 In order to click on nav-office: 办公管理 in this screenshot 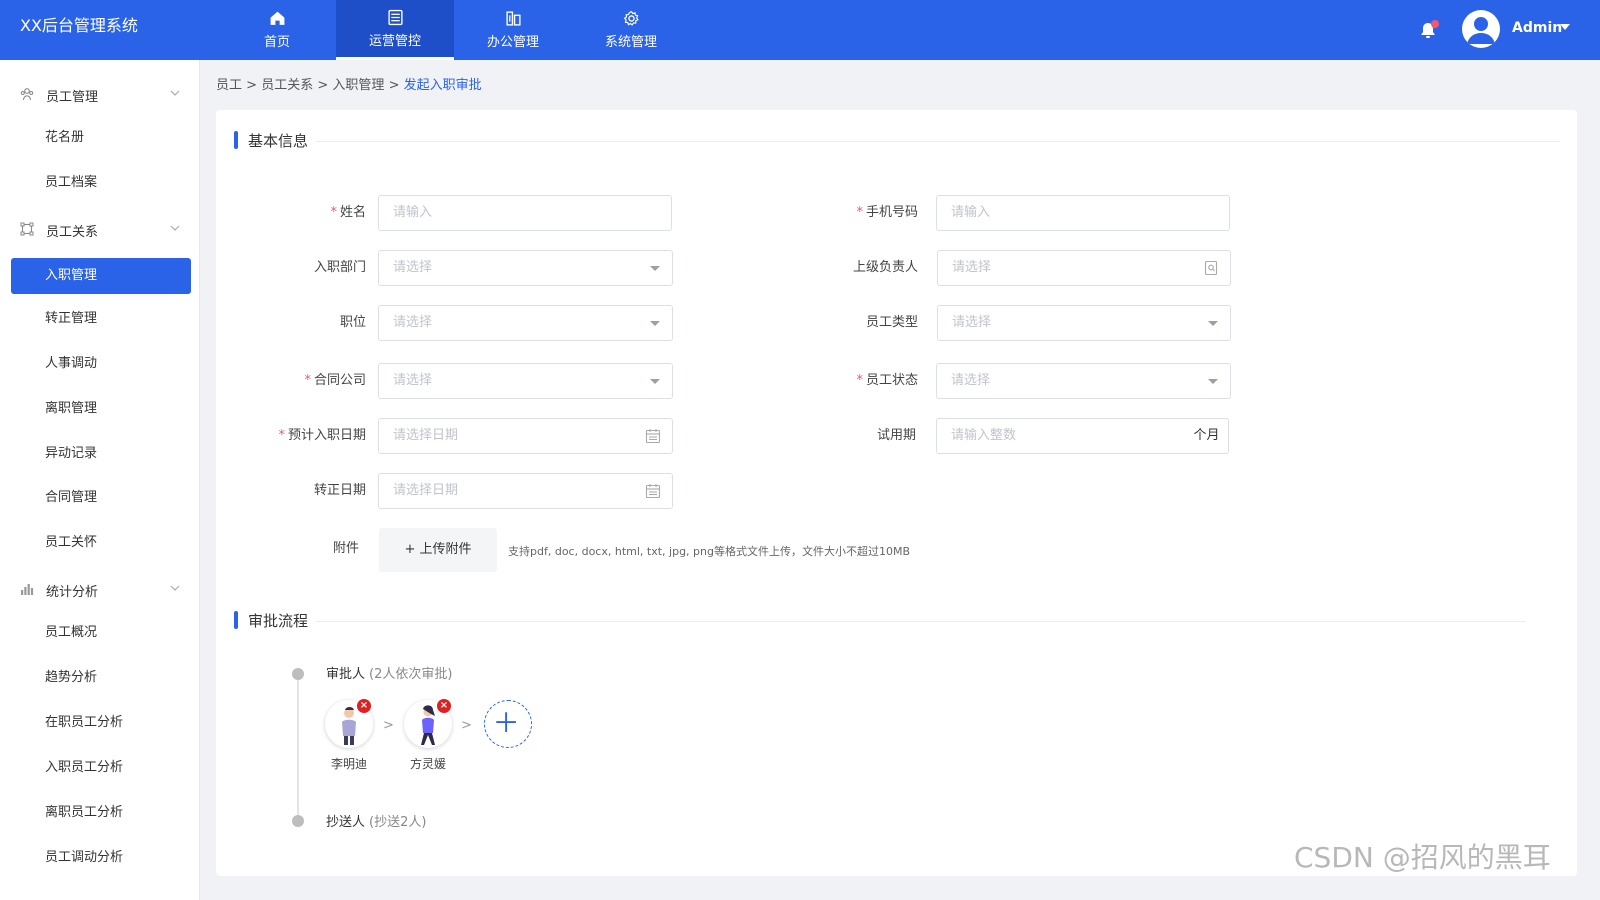, I will do `click(513, 30)`.